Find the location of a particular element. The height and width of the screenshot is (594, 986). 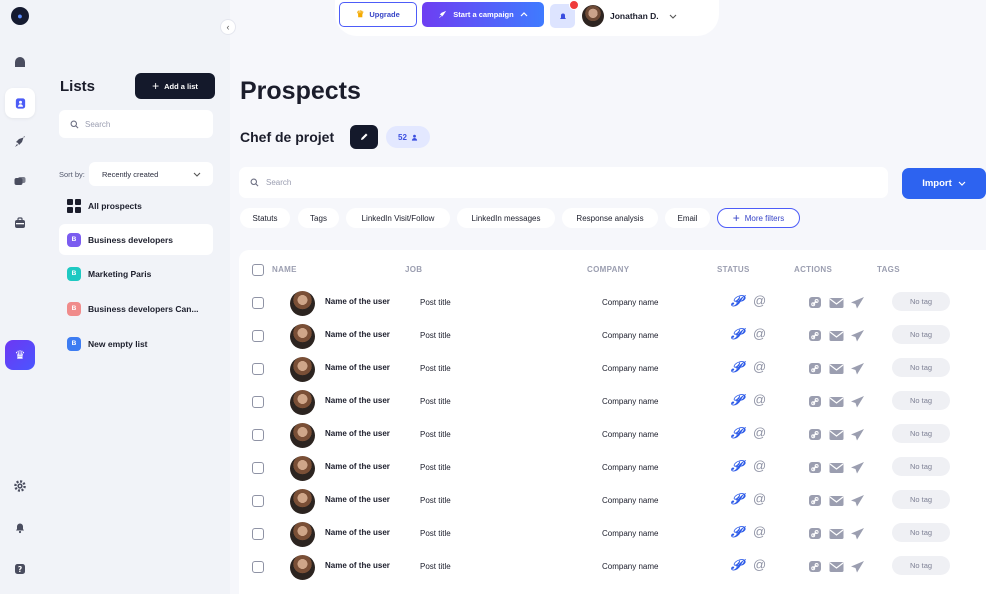

teams-icon is located at coordinates (20, 223).